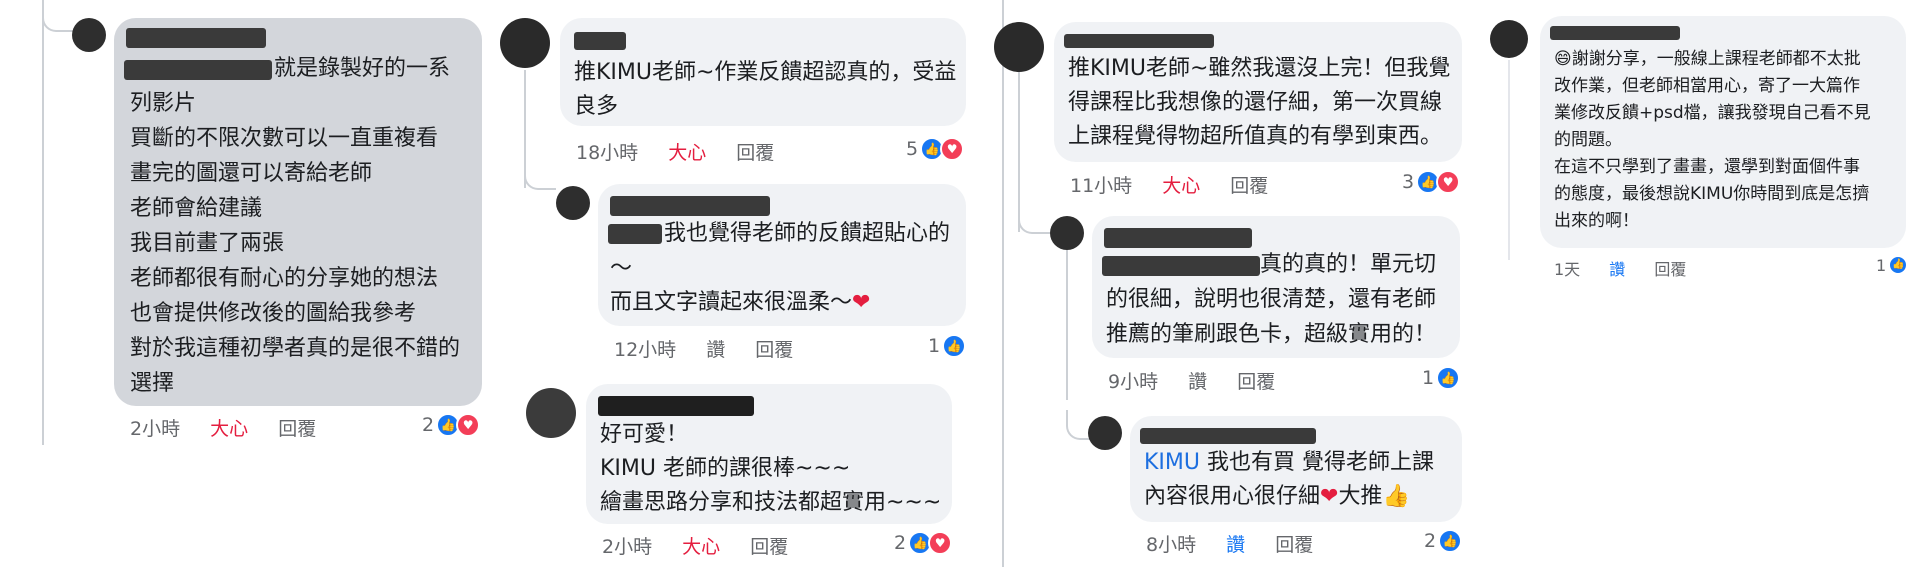 Image resolution: width=1920 pixels, height=567 pixels. I want to click on comment-text: 推薦的筆刷跟色卡，超級實用的！, so click(1271, 334).